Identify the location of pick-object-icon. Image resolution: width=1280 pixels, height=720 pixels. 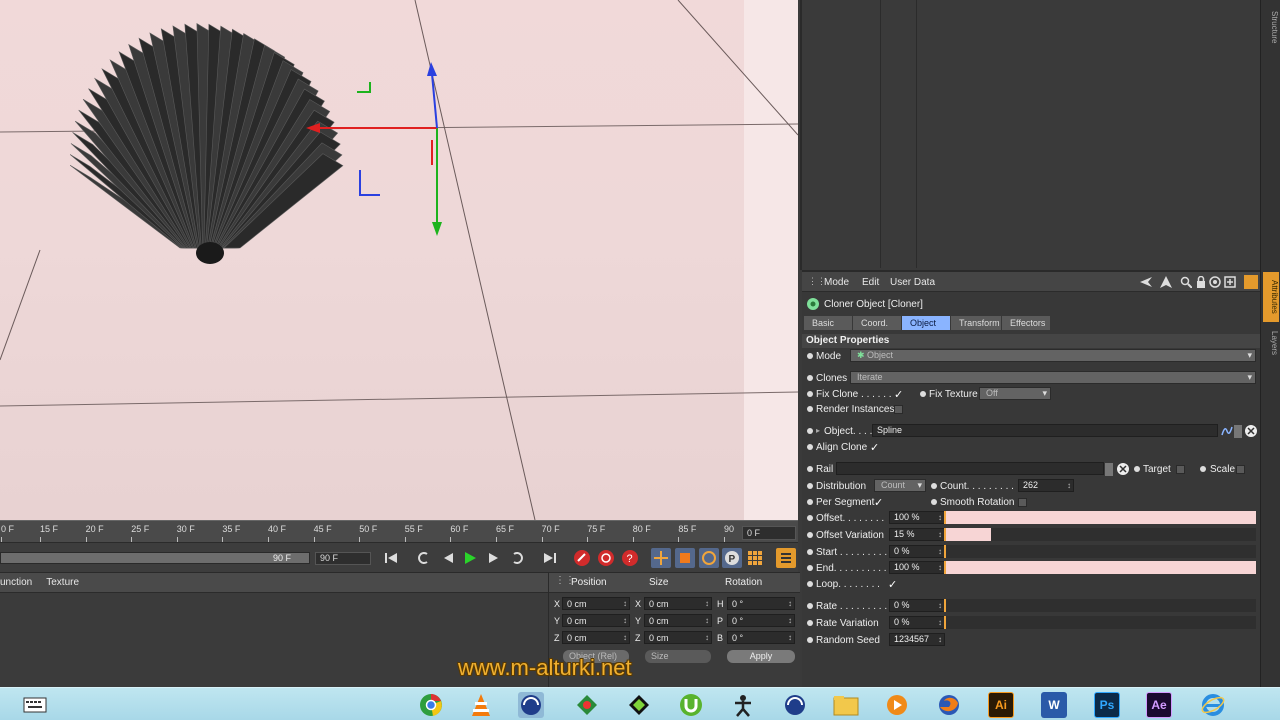
(1123, 469).